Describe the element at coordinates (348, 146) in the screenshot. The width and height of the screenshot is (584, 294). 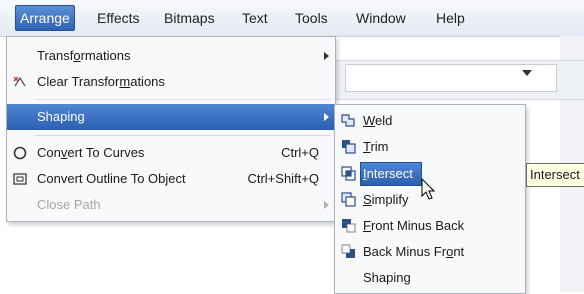
I see `trim-icon` at that location.